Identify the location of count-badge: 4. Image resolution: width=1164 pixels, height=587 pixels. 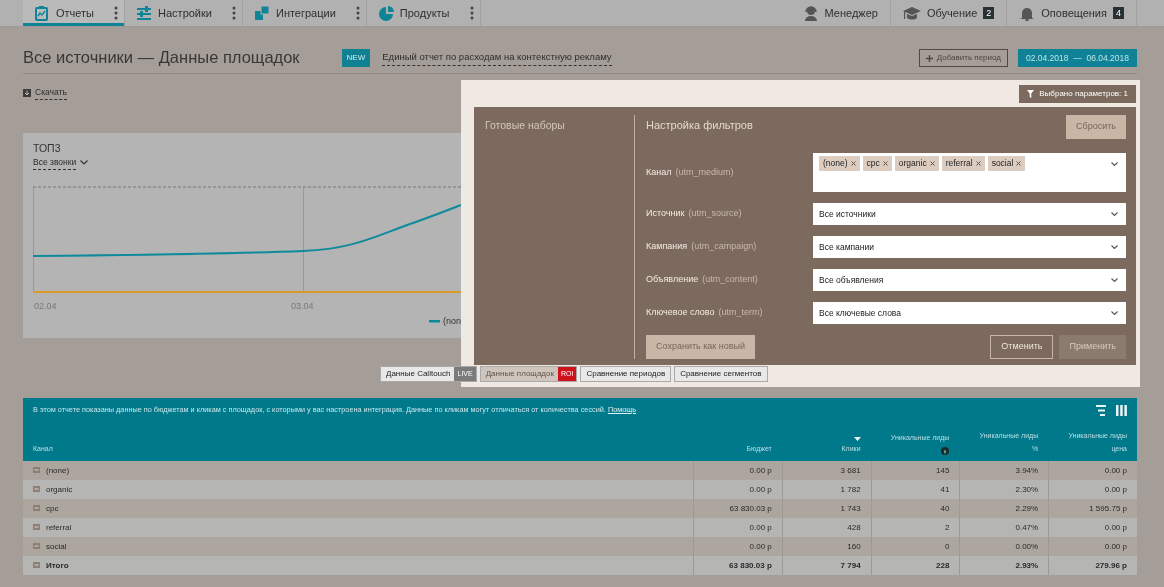
(1118, 13).